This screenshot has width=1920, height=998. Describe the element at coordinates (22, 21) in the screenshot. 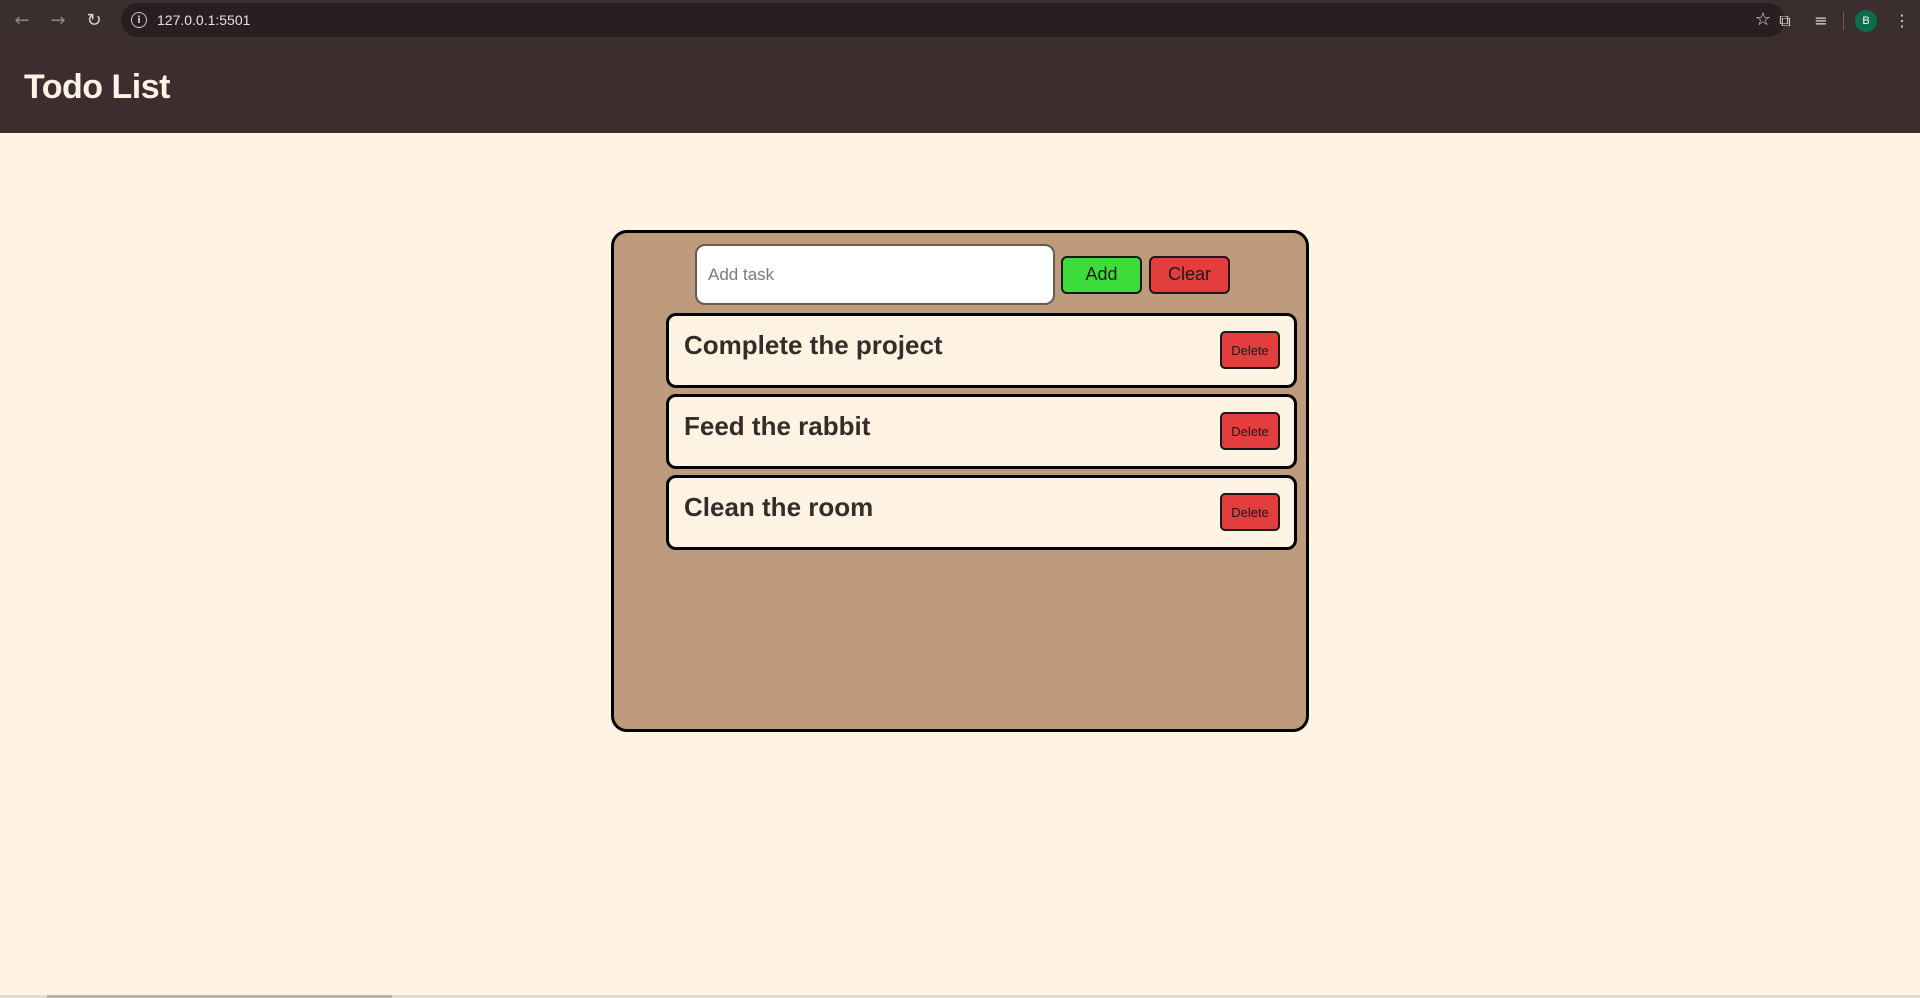

I see `back-arrow-icon: ←` at that location.